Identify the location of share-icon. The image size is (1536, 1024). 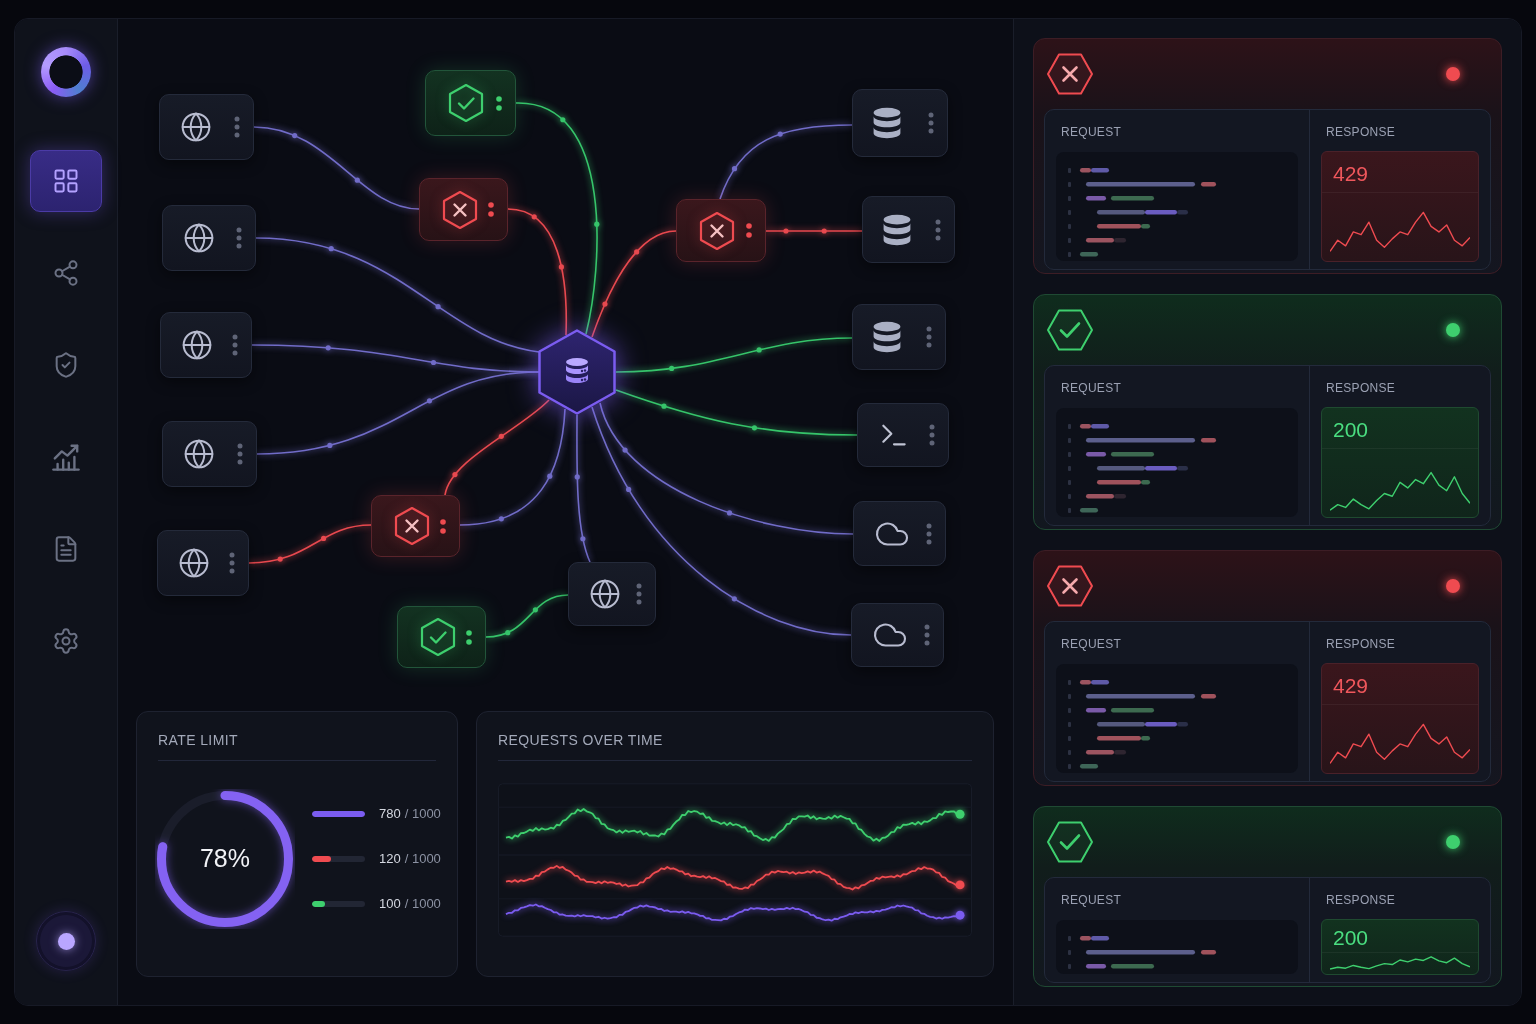
(66, 273).